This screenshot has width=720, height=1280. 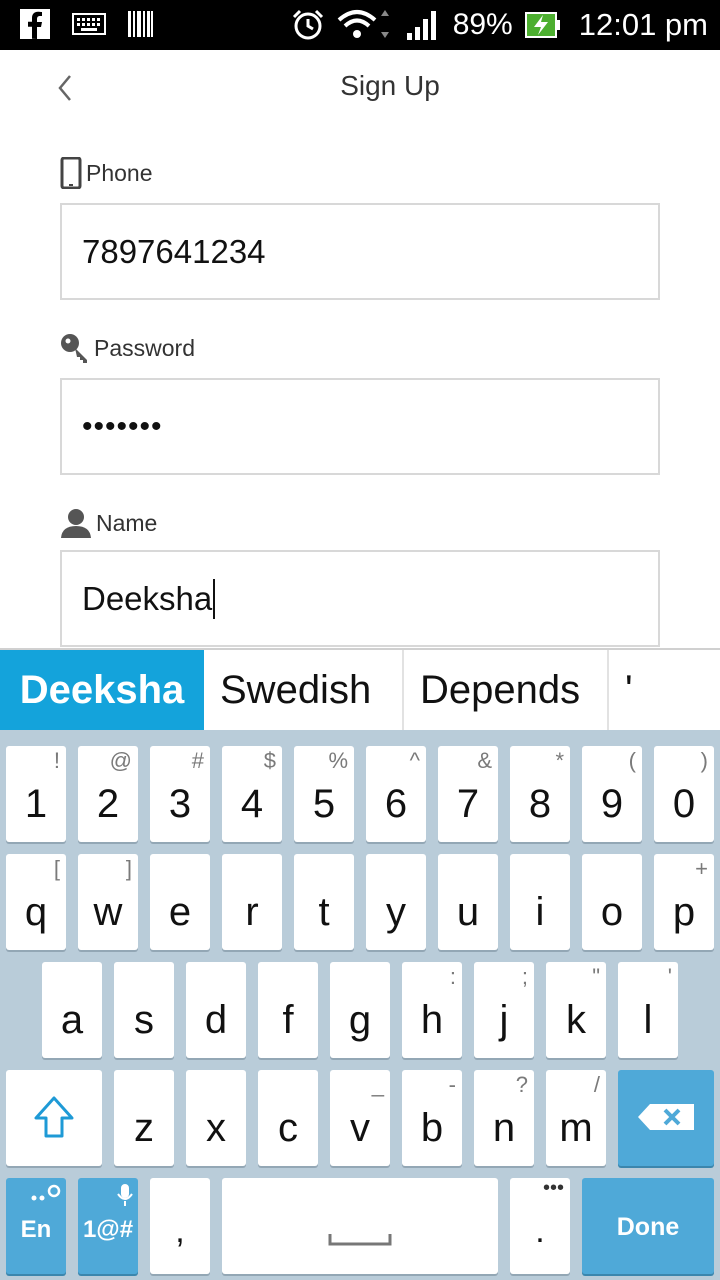 I want to click on key-label: l, so click(x=648, y=1020).